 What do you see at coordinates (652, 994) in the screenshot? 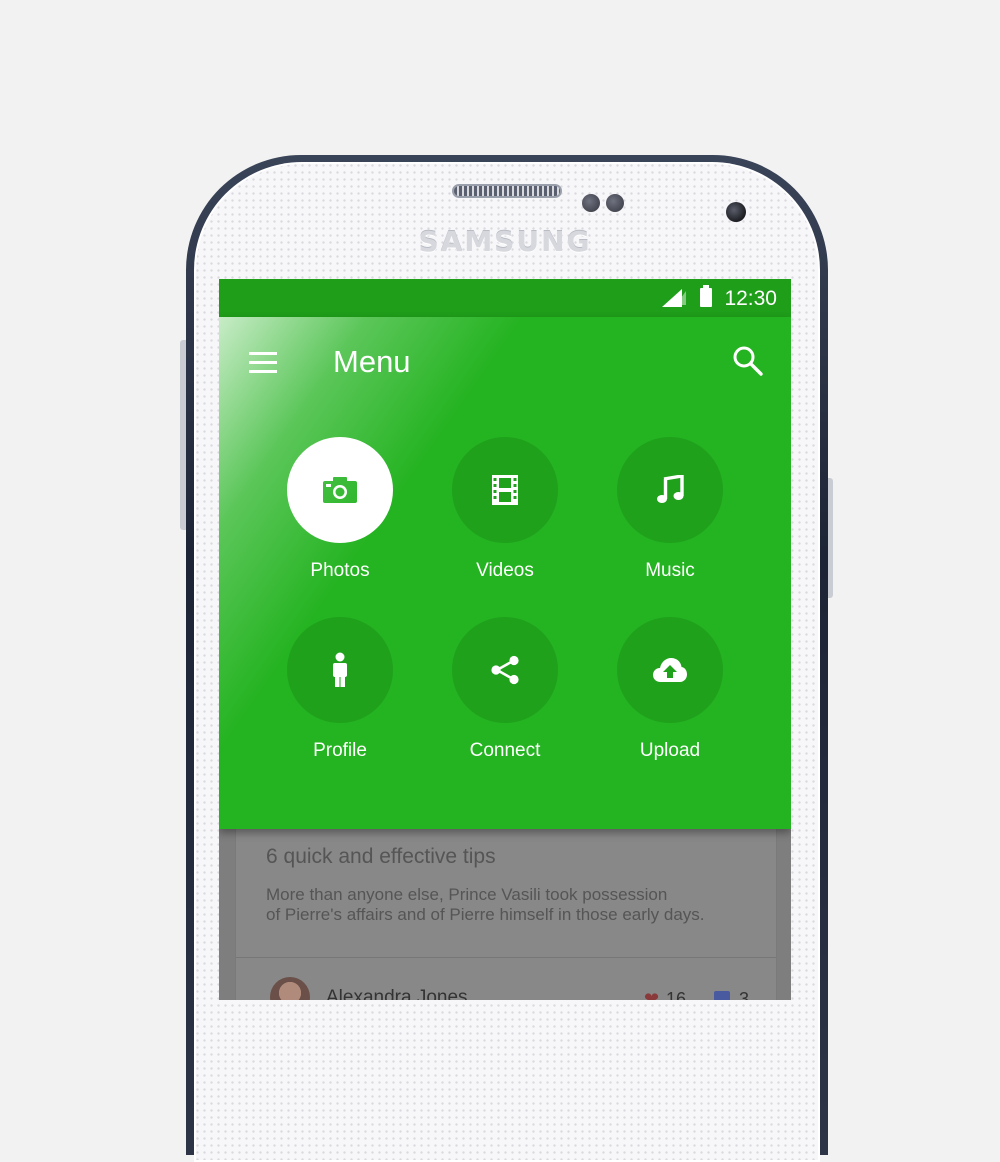
I see `heart-icon: ❤` at bounding box center [652, 994].